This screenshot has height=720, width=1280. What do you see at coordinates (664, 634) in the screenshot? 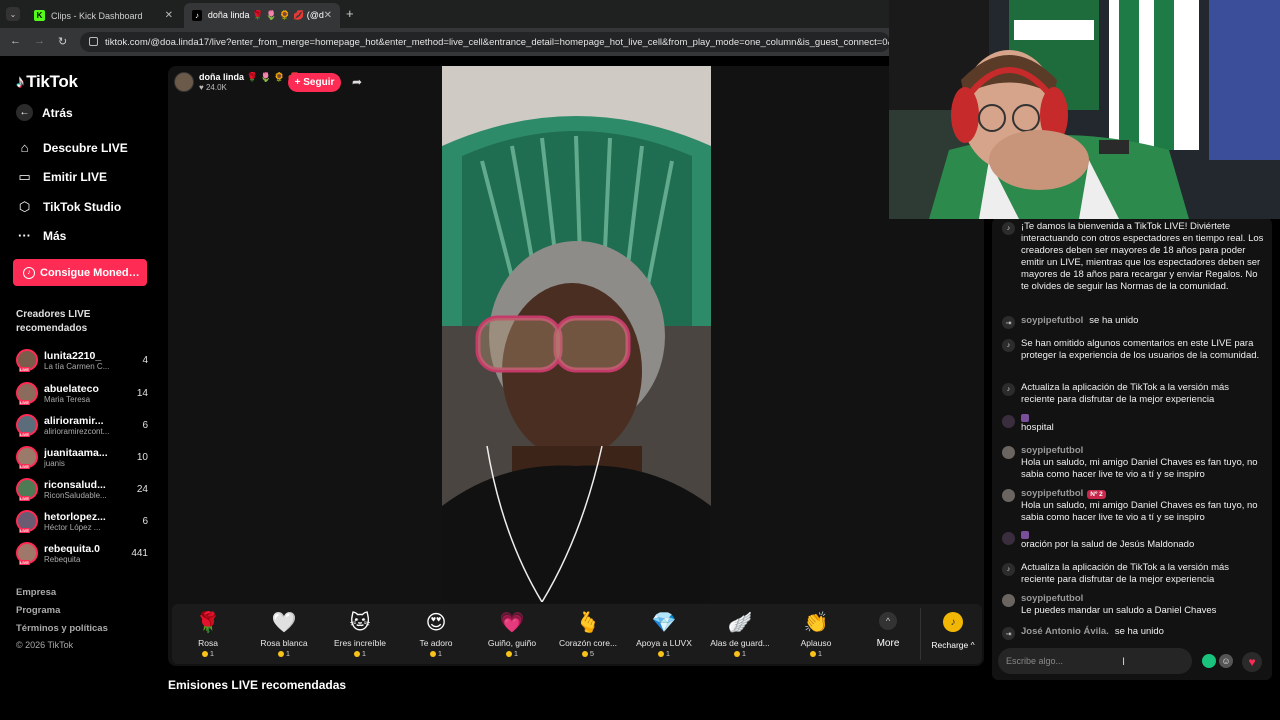
I see `gift-apoya-luvx: 💎 Apoya a LUVX 1` at bounding box center [664, 634].